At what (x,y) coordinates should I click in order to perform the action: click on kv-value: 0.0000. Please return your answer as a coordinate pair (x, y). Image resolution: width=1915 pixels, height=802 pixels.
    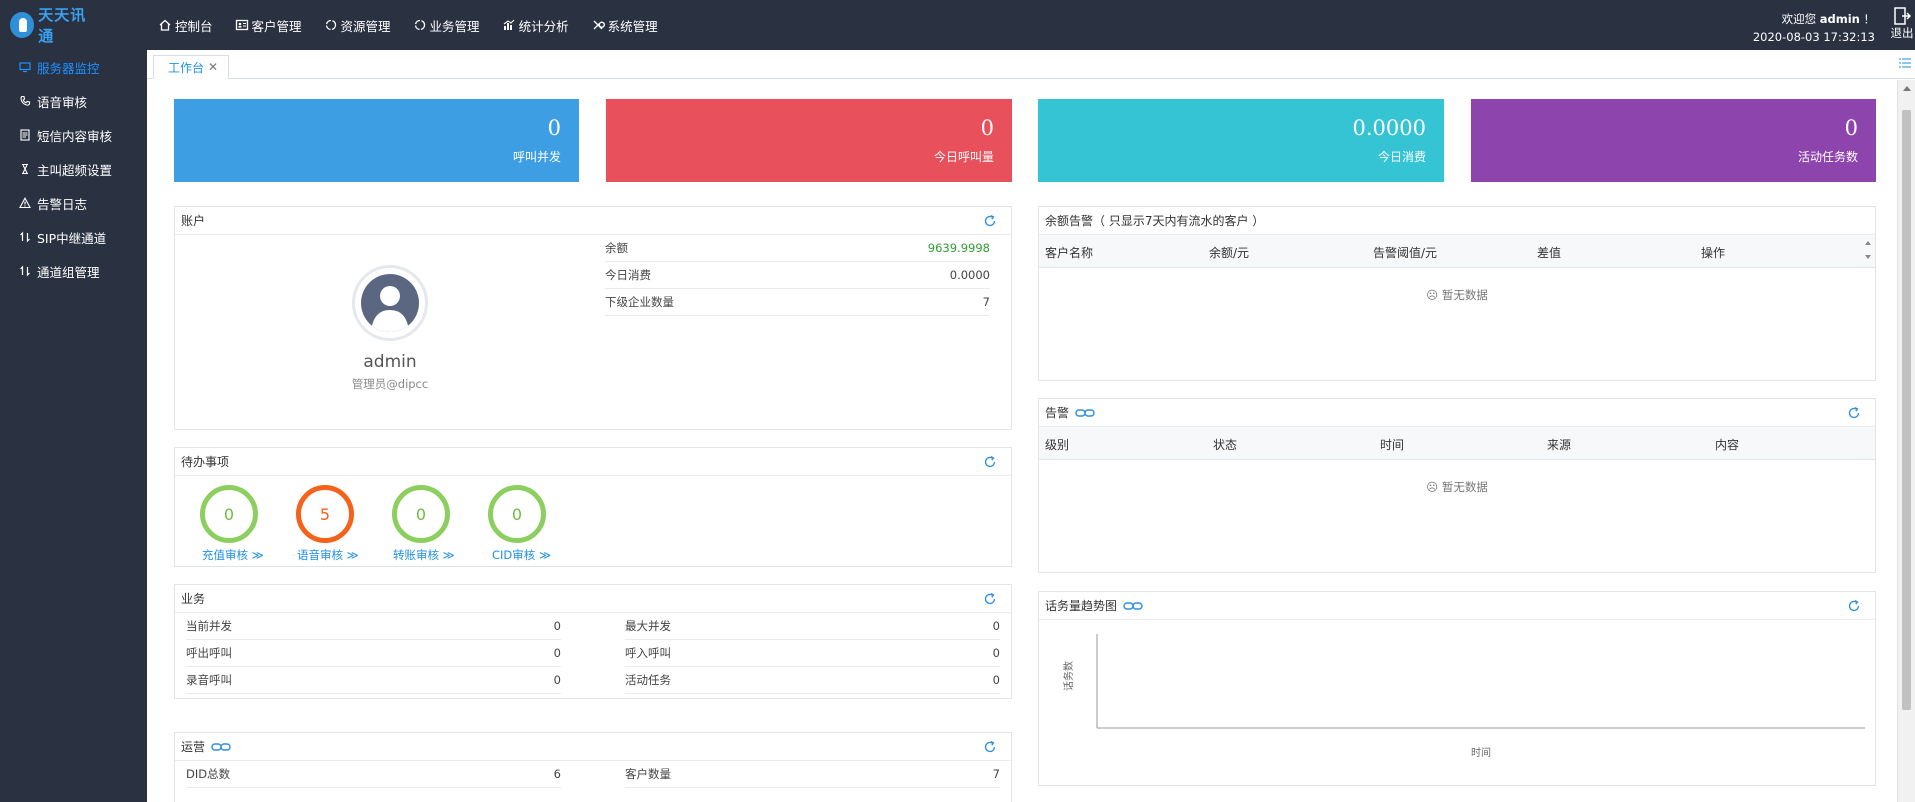
    Looking at the image, I should click on (969, 275).